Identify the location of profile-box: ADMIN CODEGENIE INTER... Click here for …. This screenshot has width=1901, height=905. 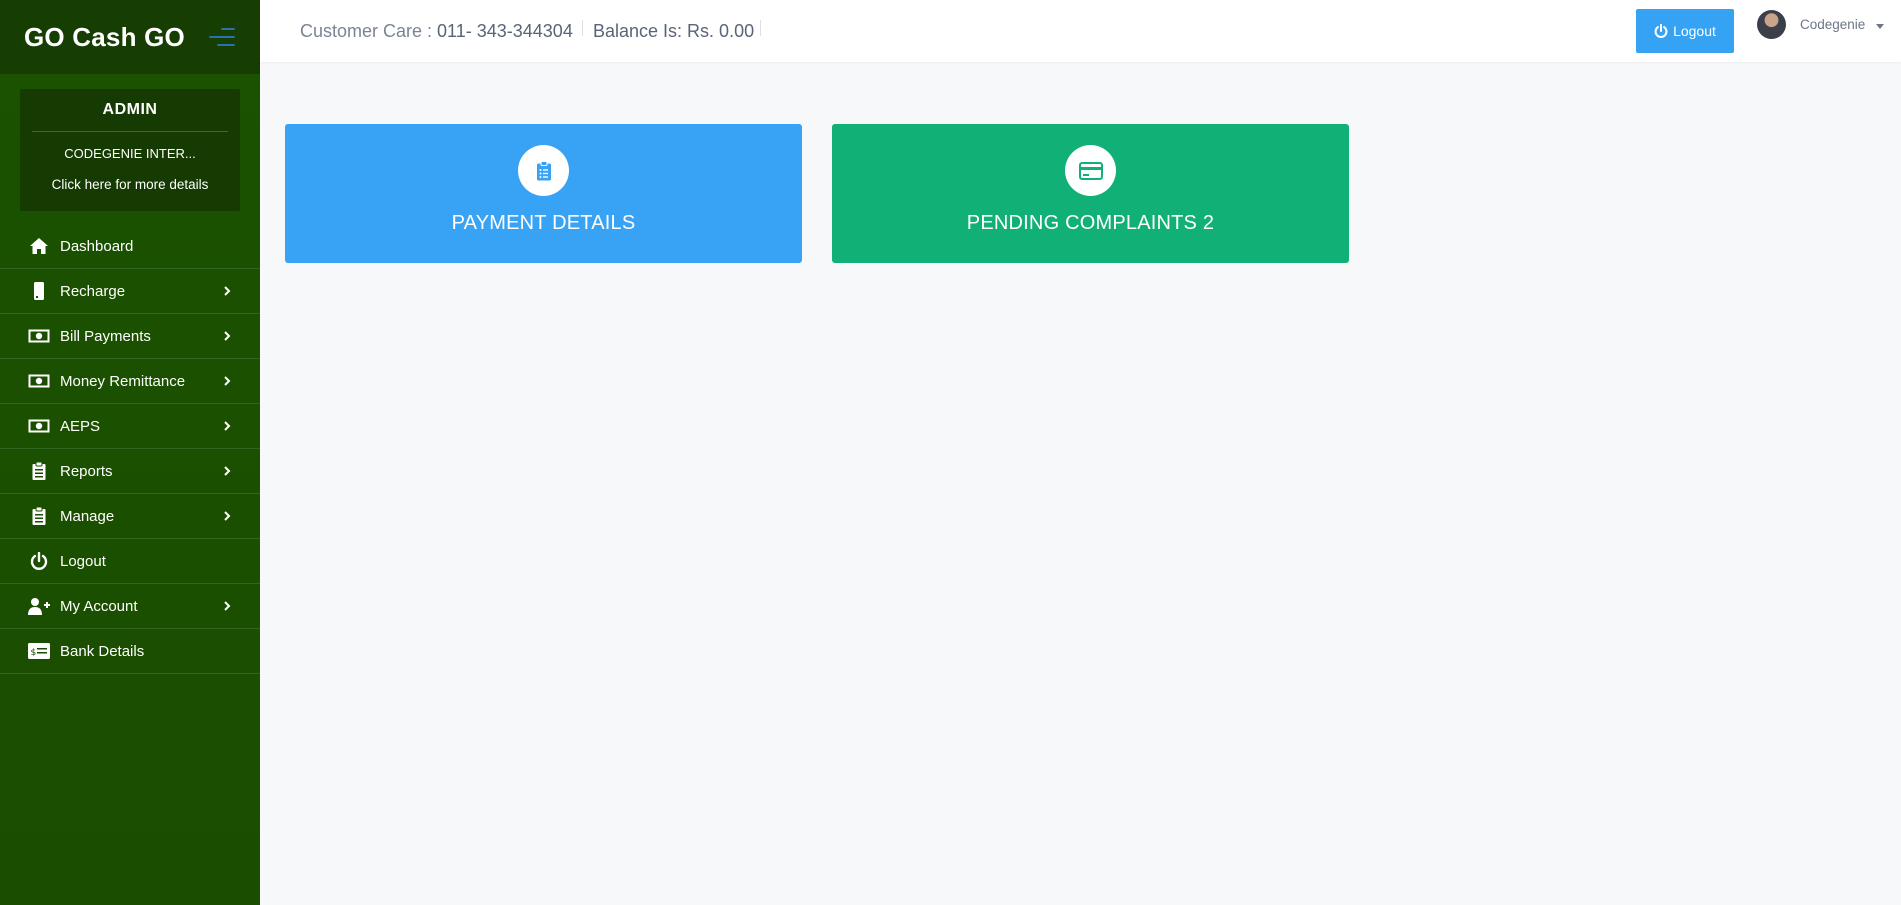
(130, 150).